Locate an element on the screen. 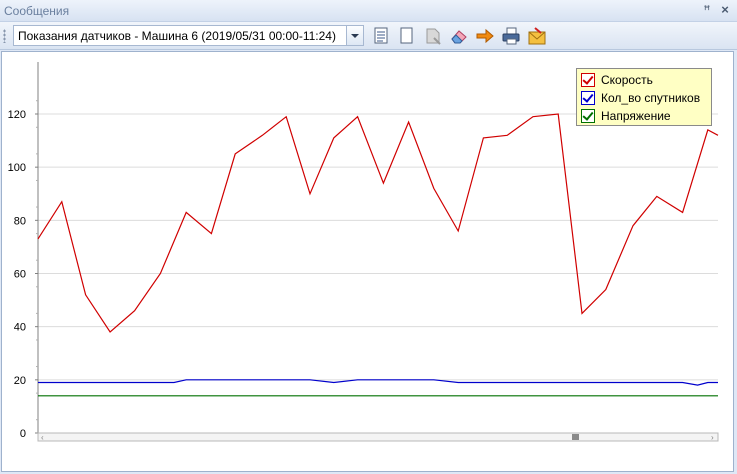 The width and height of the screenshot is (737, 474). toolbar-grip is located at coordinates (4, 36).